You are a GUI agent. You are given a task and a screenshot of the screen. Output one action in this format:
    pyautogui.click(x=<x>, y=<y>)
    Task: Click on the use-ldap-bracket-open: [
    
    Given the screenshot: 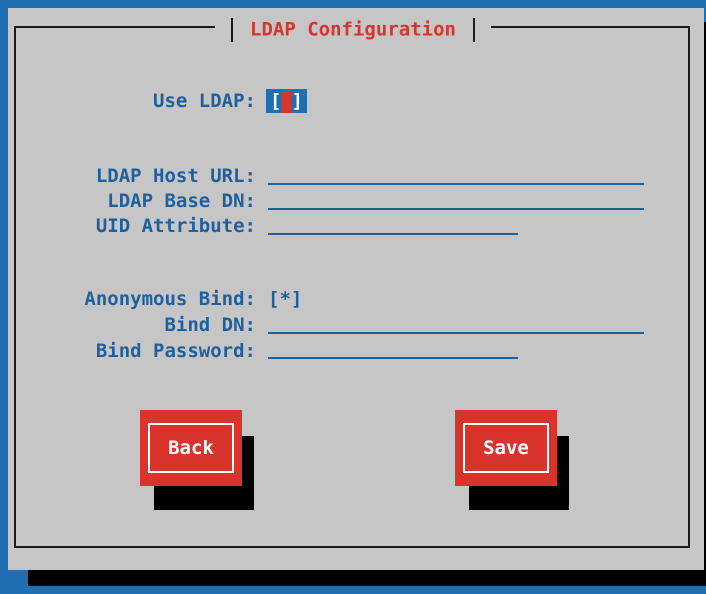 What is the action you would take?
    pyautogui.click(x=276, y=101)
    